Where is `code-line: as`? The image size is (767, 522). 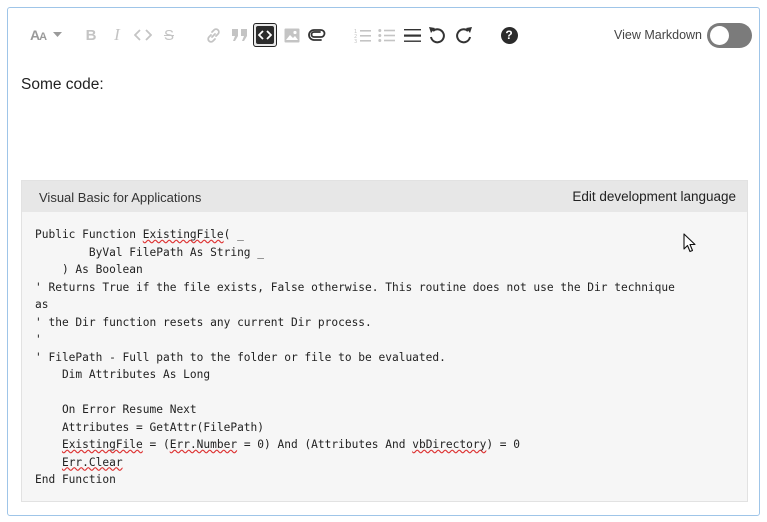
code-line: as is located at coordinates (42, 304).